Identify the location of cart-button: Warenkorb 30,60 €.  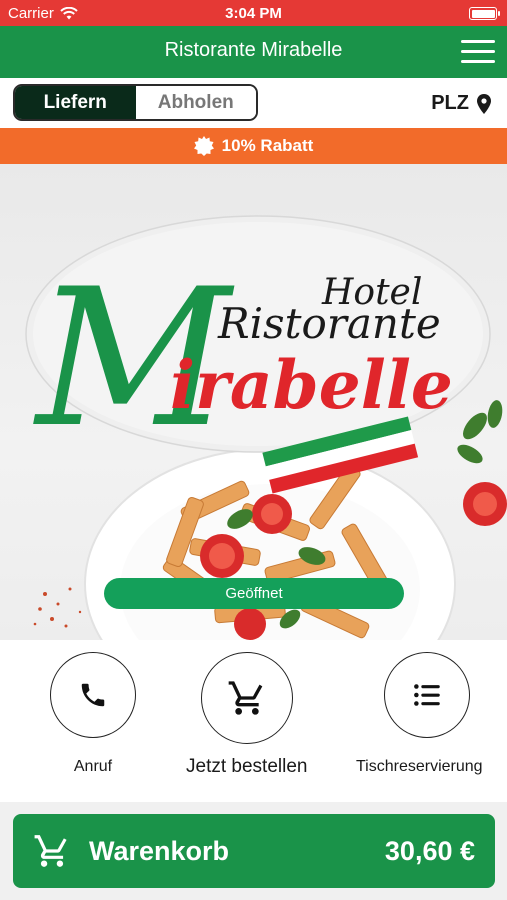
(254, 851).